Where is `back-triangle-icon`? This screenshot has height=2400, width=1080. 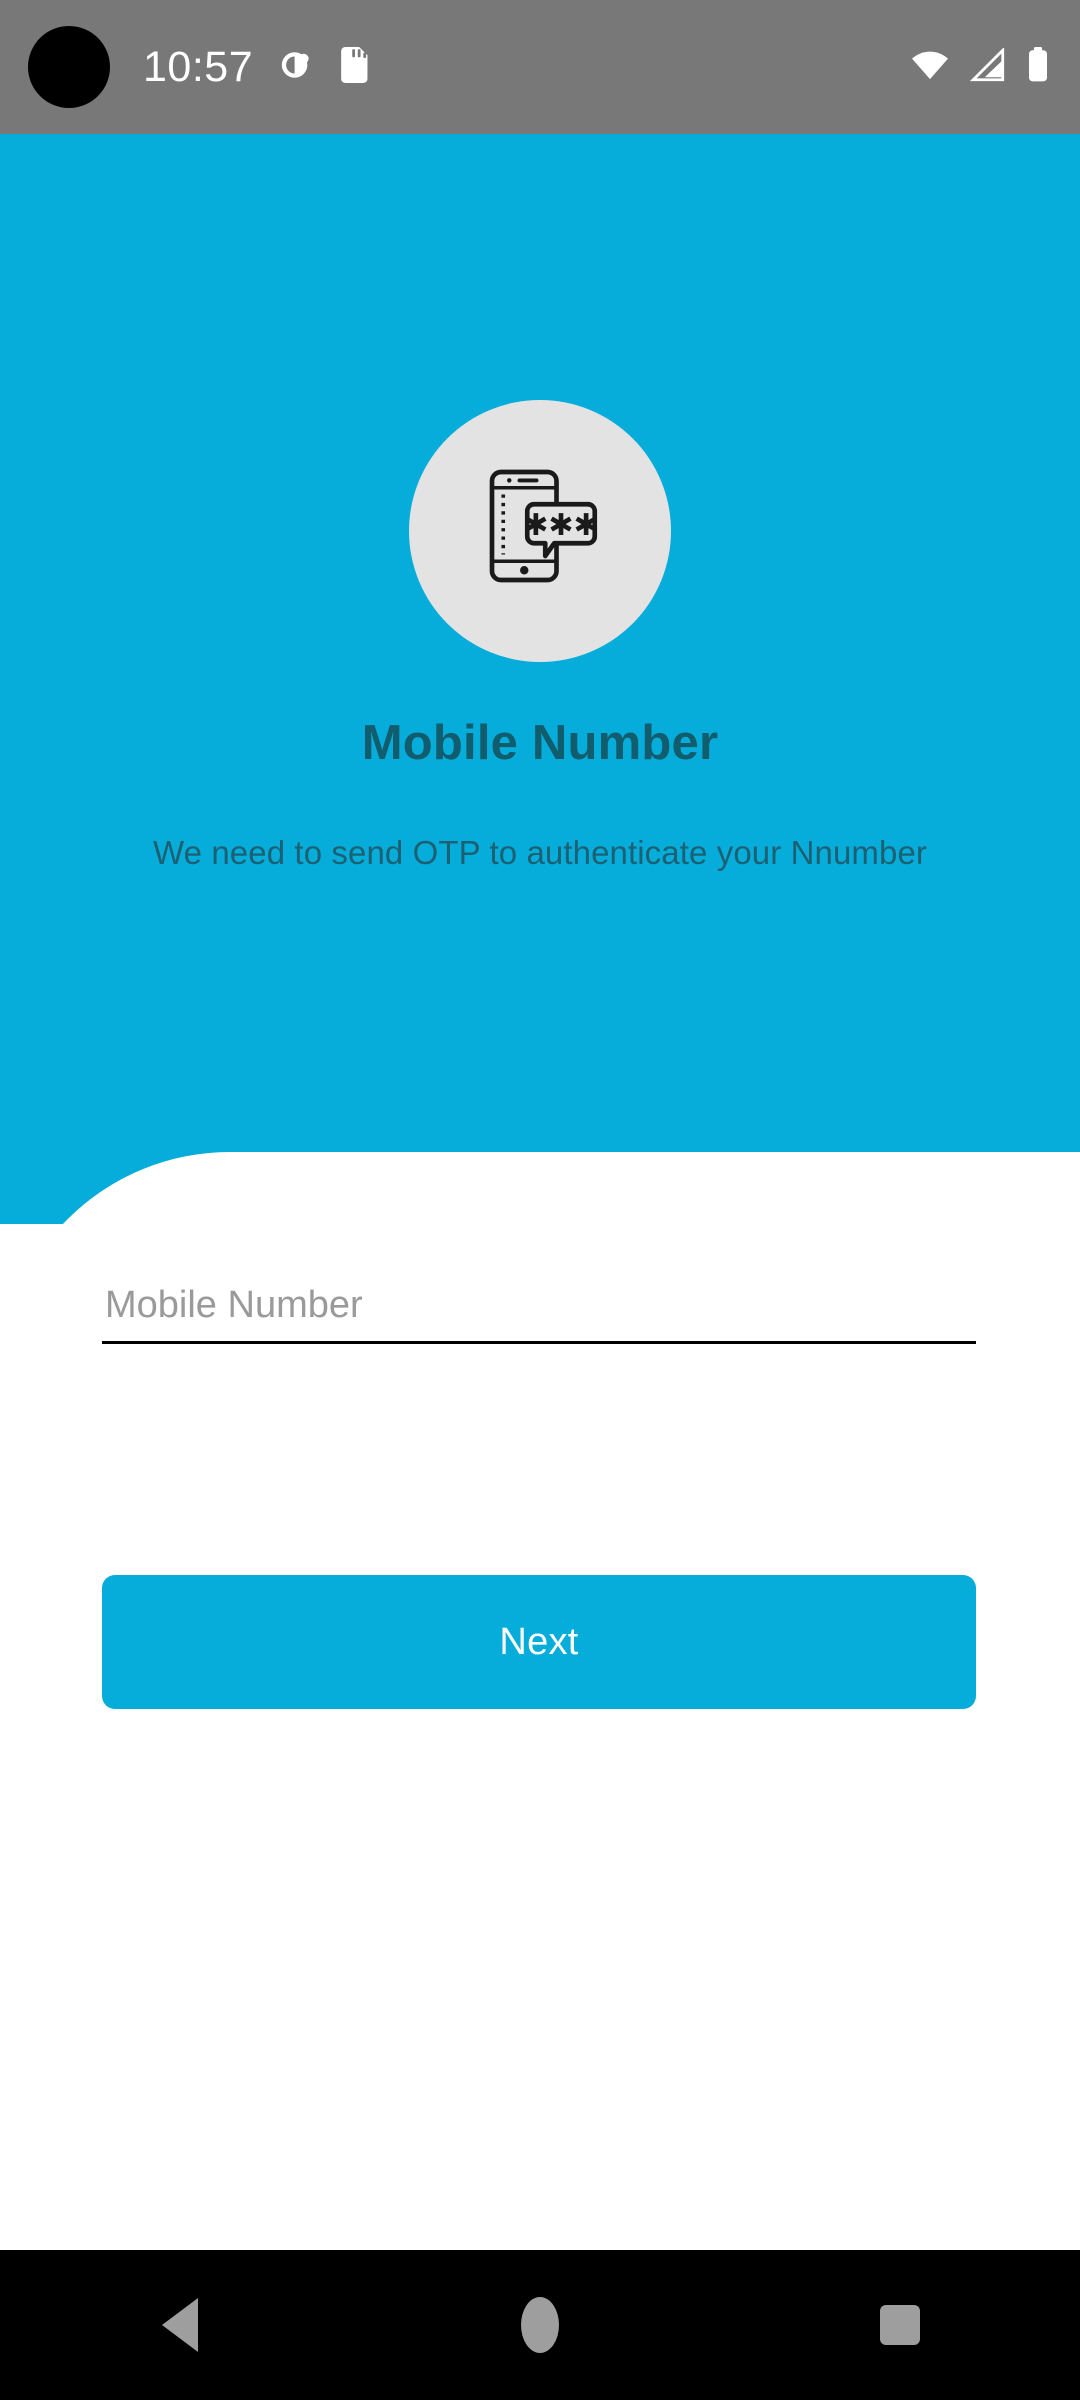 back-triangle-icon is located at coordinates (180, 2325).